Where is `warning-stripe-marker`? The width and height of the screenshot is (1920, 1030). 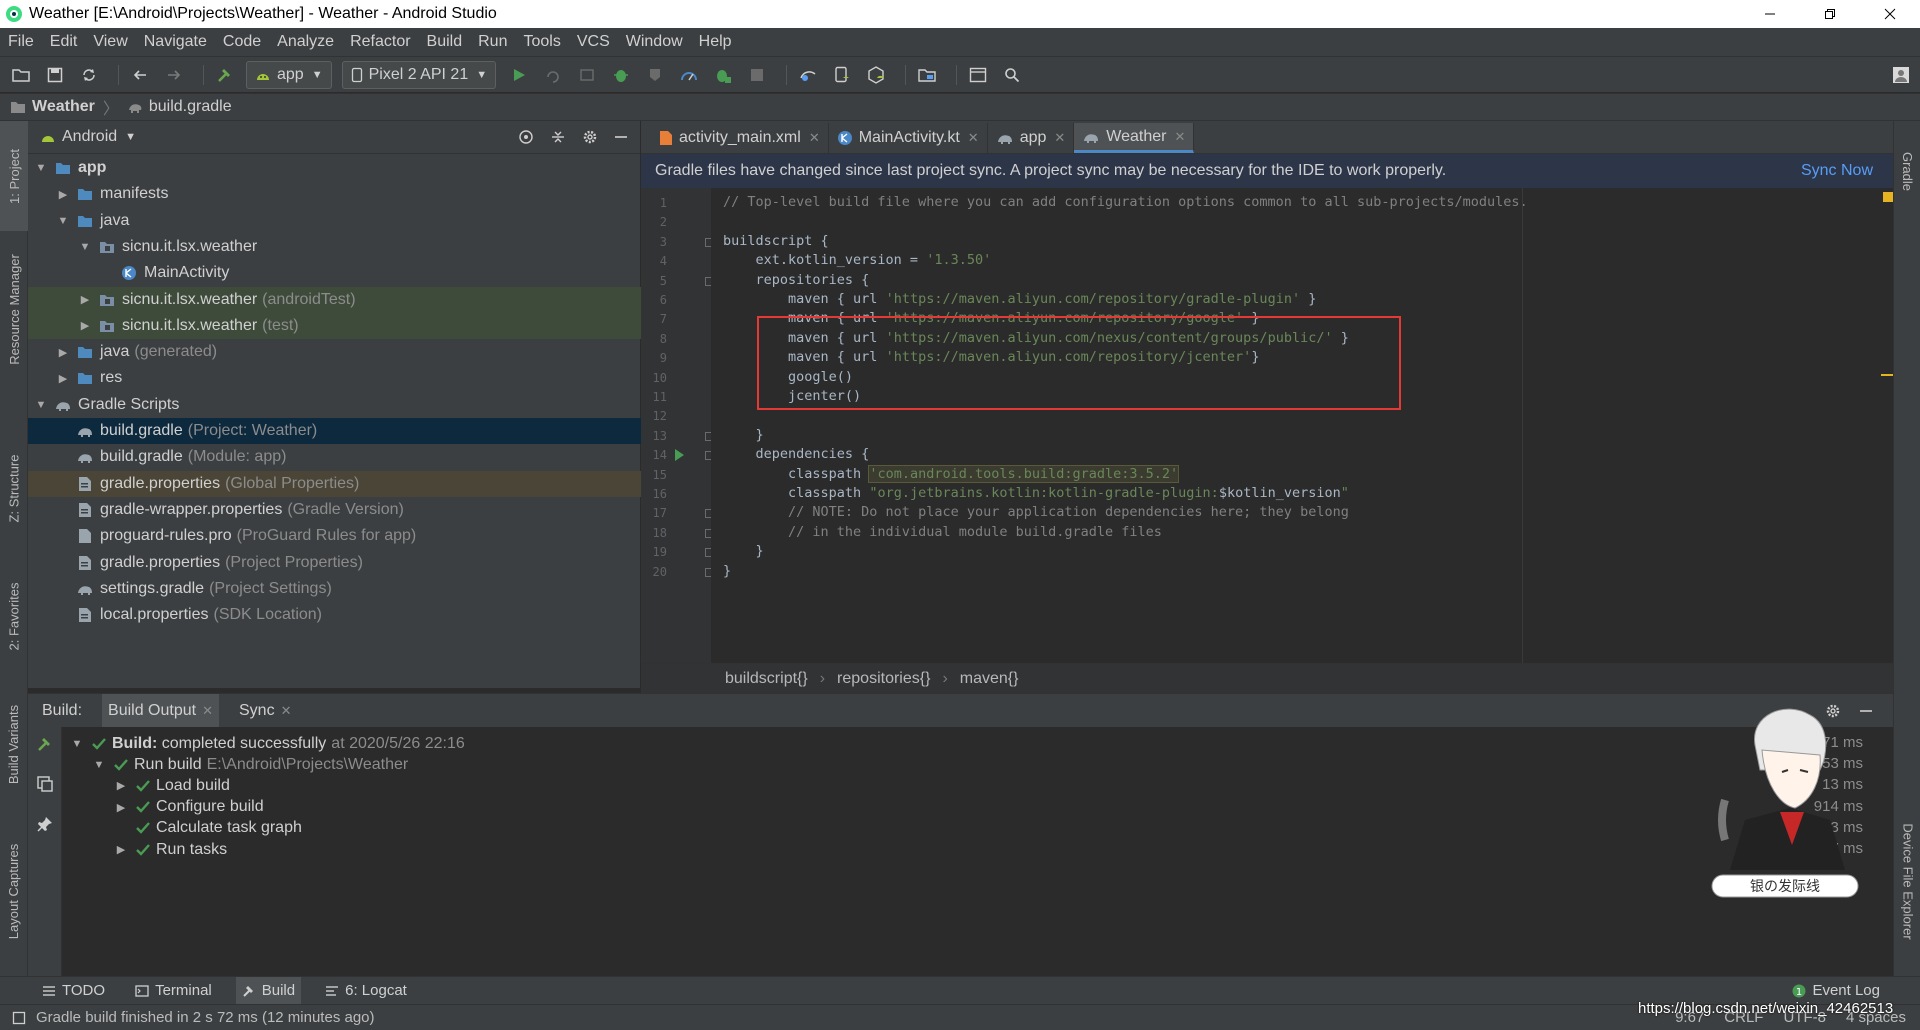
warning-stripe-marker is located at coordinates (1887, 375).